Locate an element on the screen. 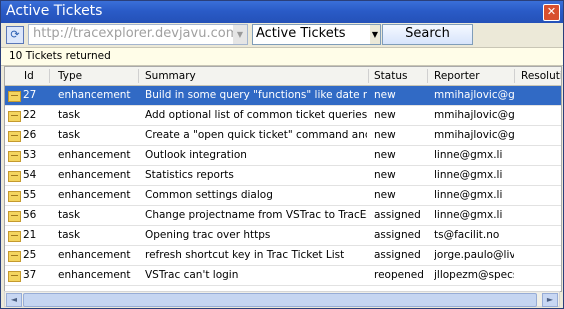 The height and width of the screenshot is (309, 564). ticket-id: 22 is located at coordinates (30, 115).